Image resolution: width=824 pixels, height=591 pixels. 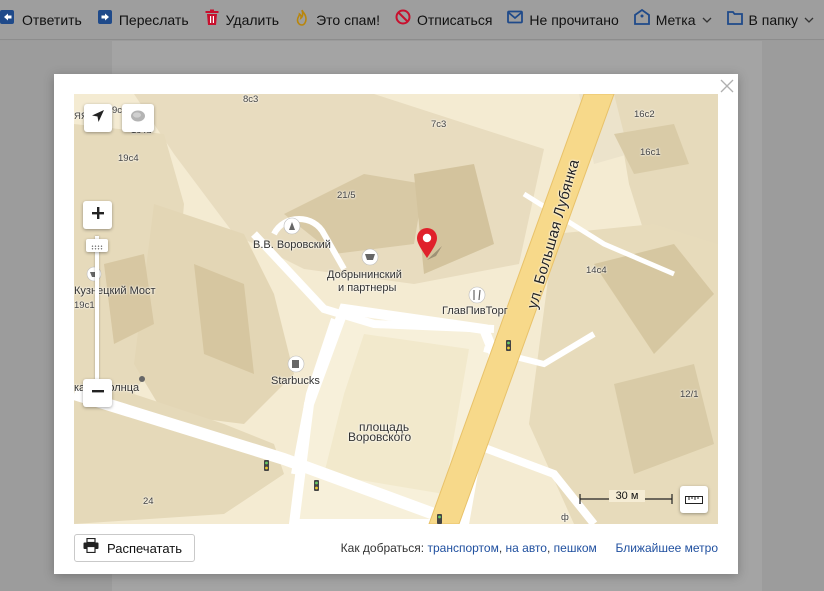 I want to click on label-label: Метка, so click(x=675, y=19).